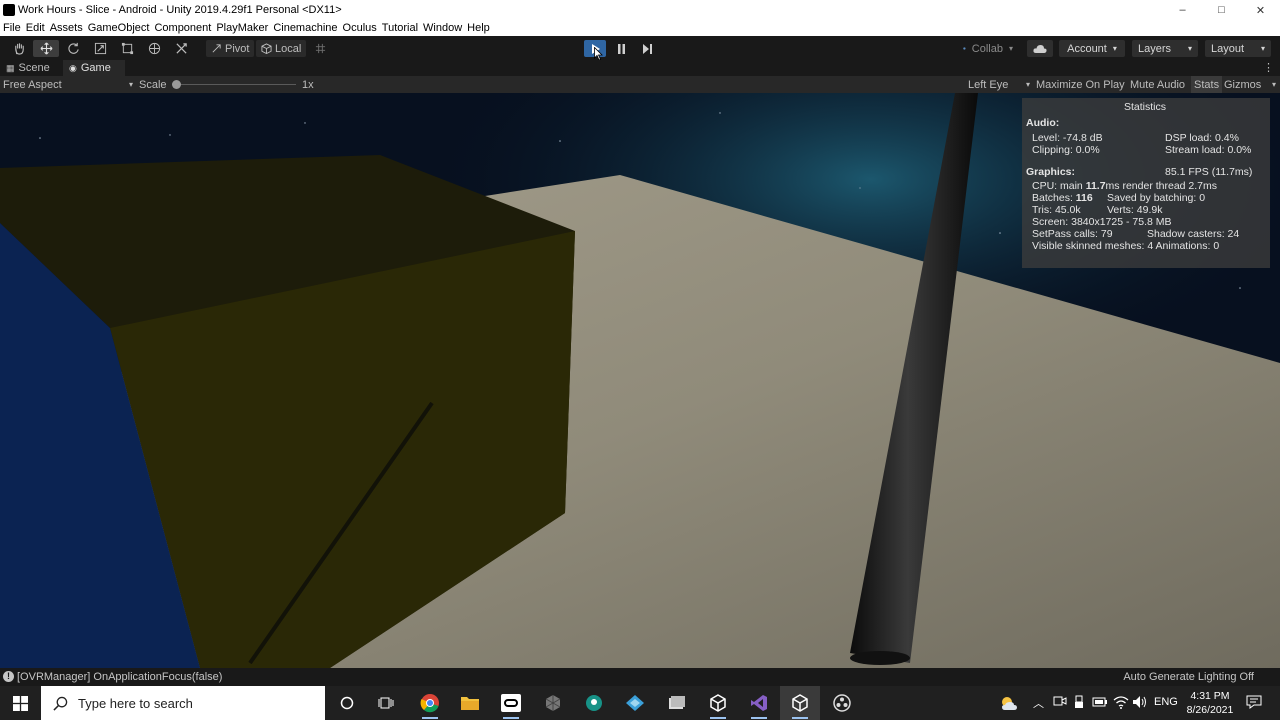  Describe the element at coordinates (442, 28) in the screenshot. I see `menu-window: Window` at that location.